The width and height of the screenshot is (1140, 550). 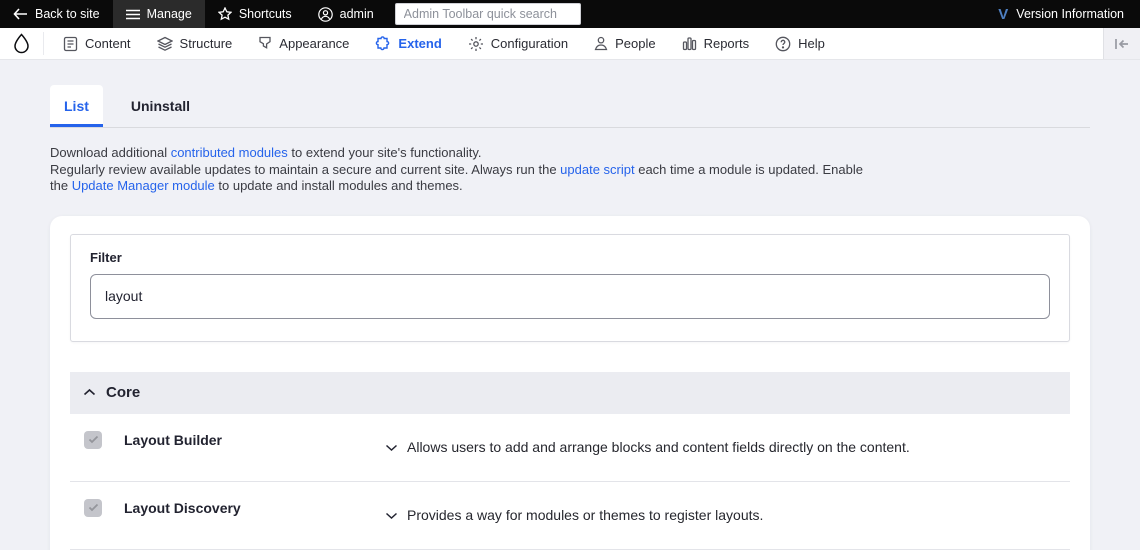 I want to click on person-icon, so click(x=601, y=43).